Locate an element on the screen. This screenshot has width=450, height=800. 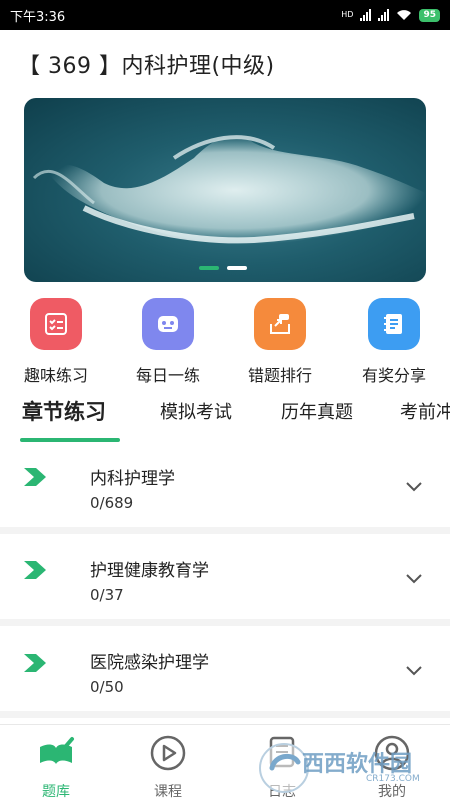
book-pen-icon is located at coordinates (57, 750).